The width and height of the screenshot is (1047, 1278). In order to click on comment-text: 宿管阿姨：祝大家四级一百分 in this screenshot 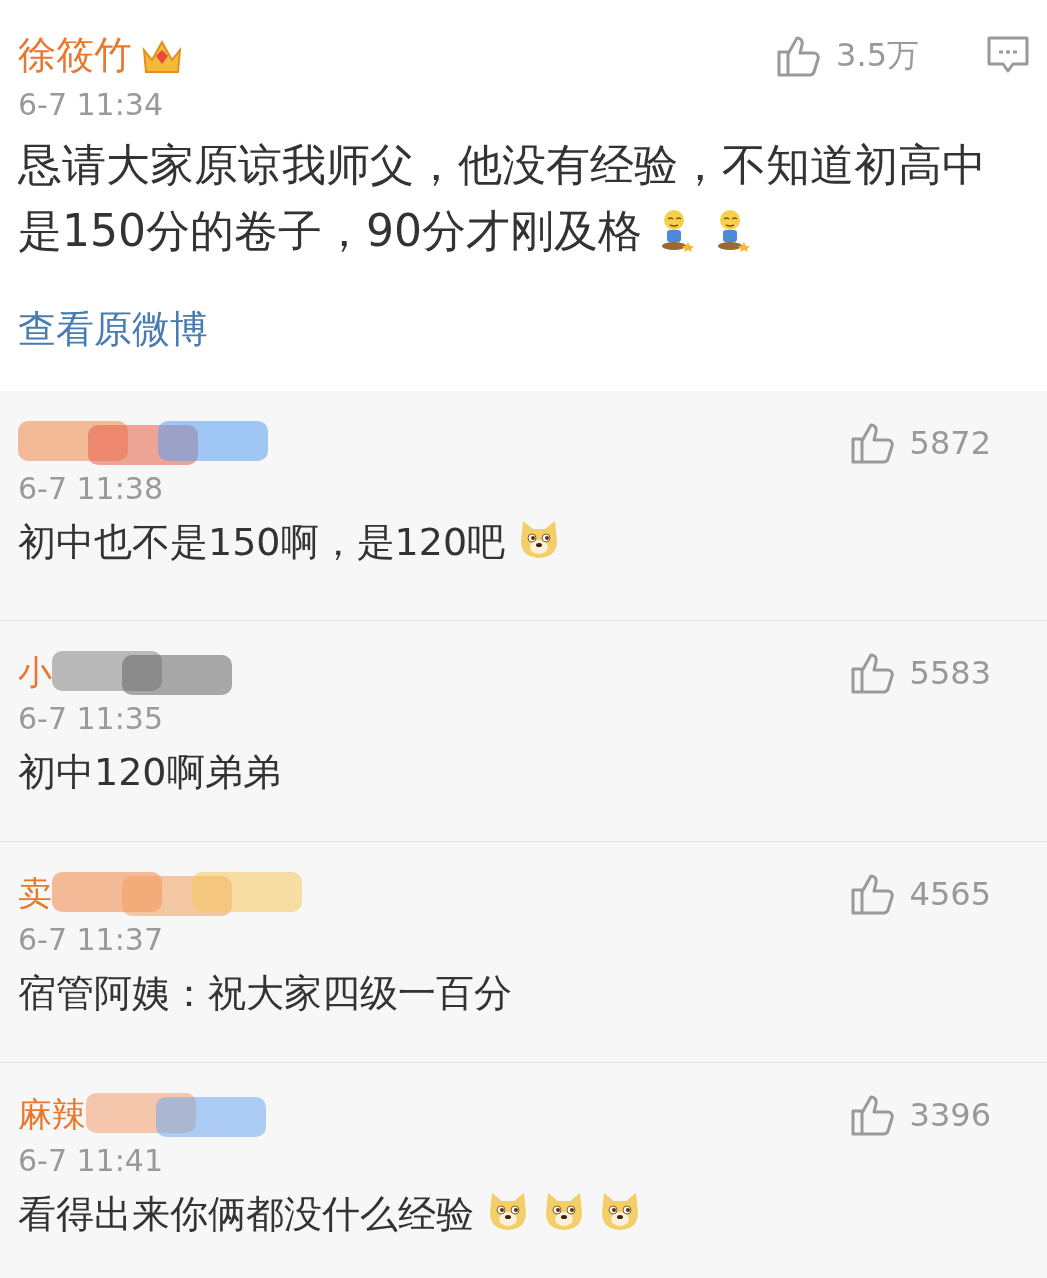, I will do `click(265, 993)`.